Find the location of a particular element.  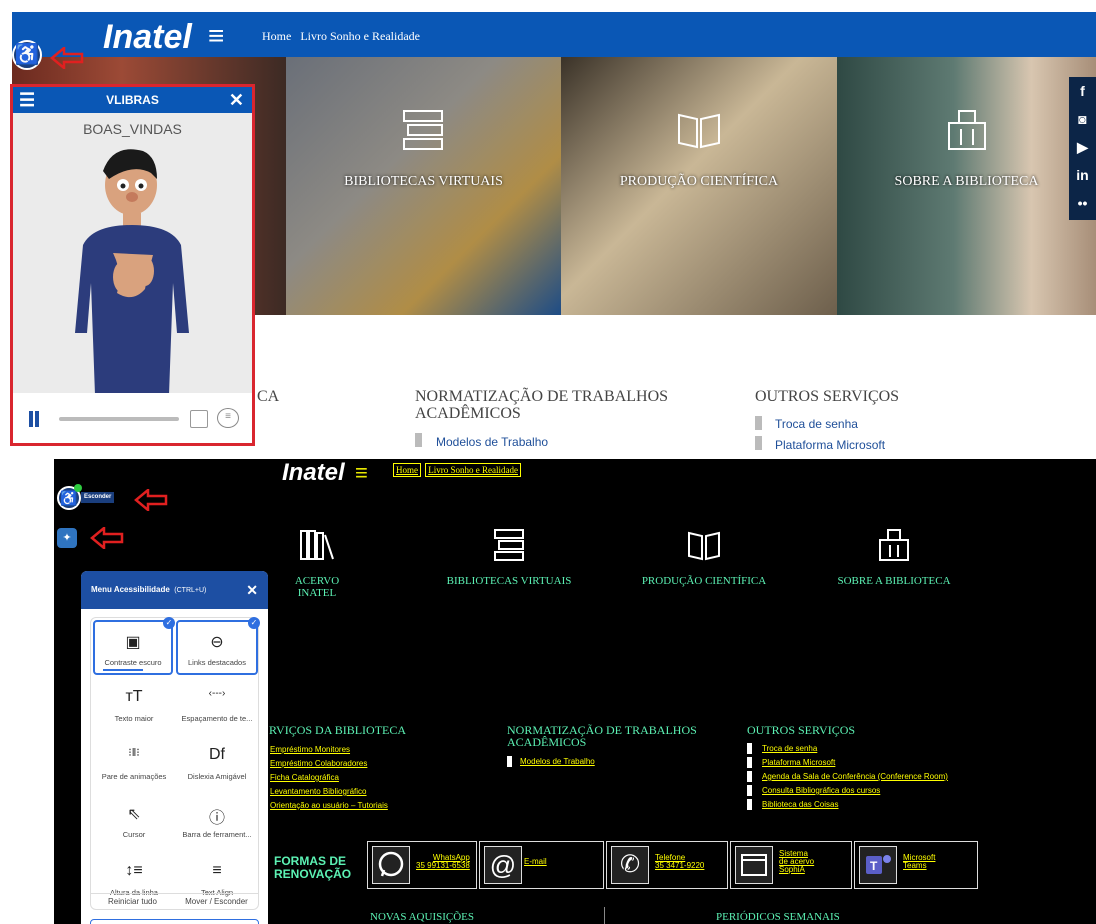

servicos-title: RVIÇOS DA BIBLIOTECA is located at coordinates (338, 730).